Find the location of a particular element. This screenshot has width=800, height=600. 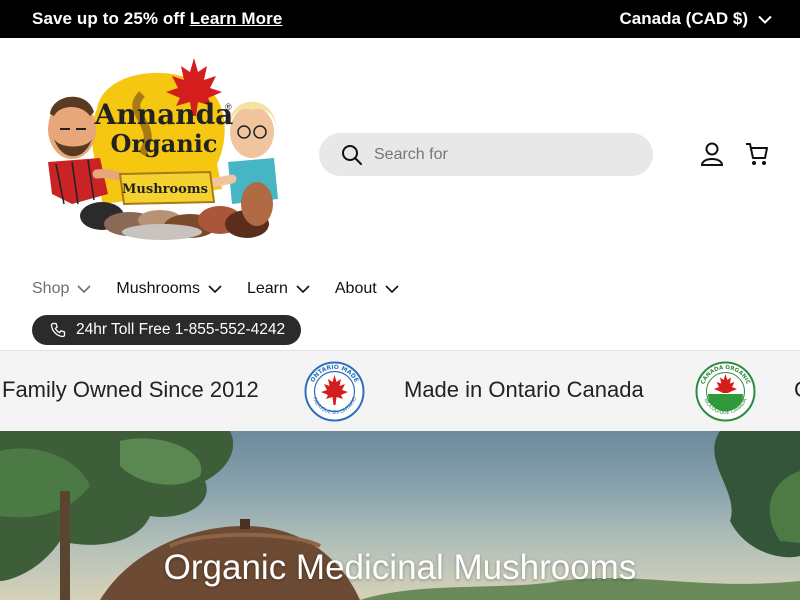

nav-item-about: About is located at coordinates (367, 289).